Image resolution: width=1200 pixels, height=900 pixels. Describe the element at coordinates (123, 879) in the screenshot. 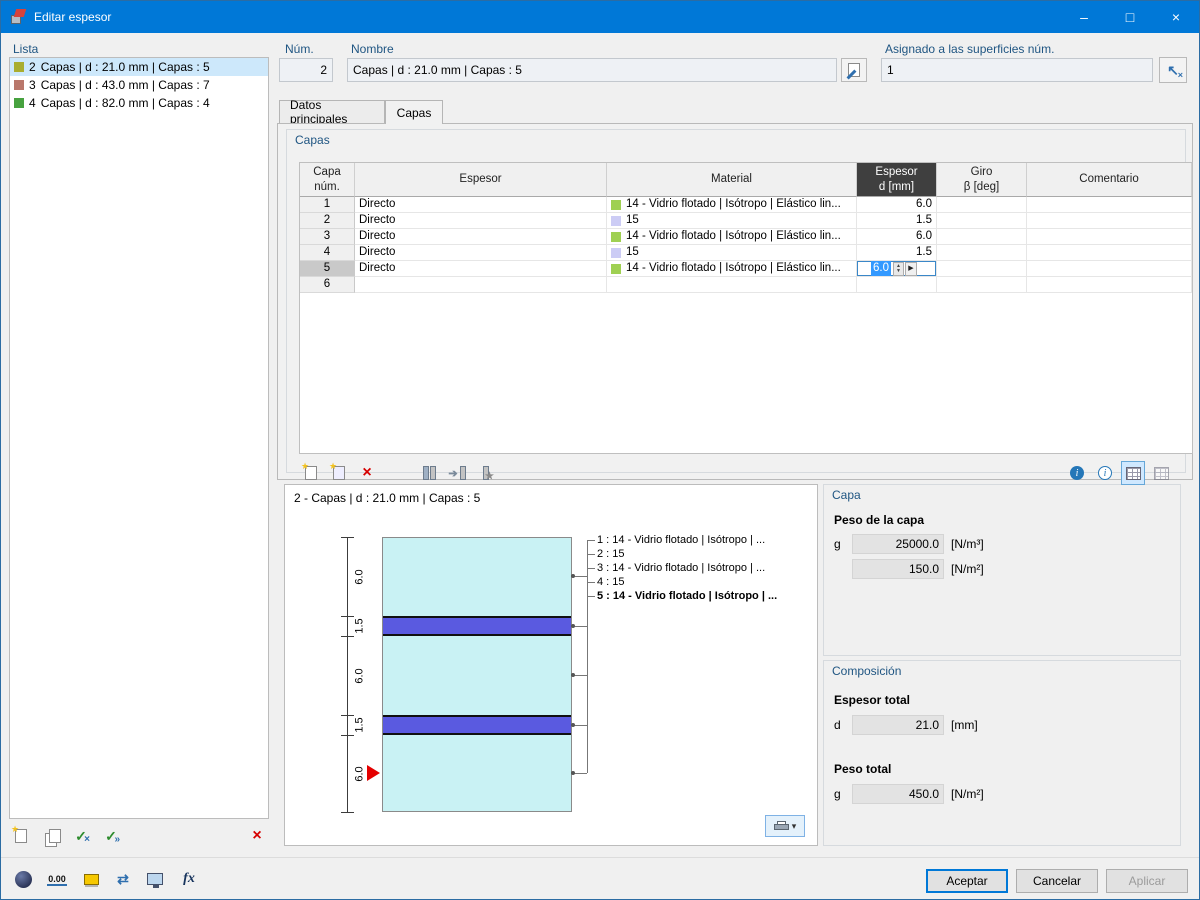

I see `numbering-button: ⇄` at that location.